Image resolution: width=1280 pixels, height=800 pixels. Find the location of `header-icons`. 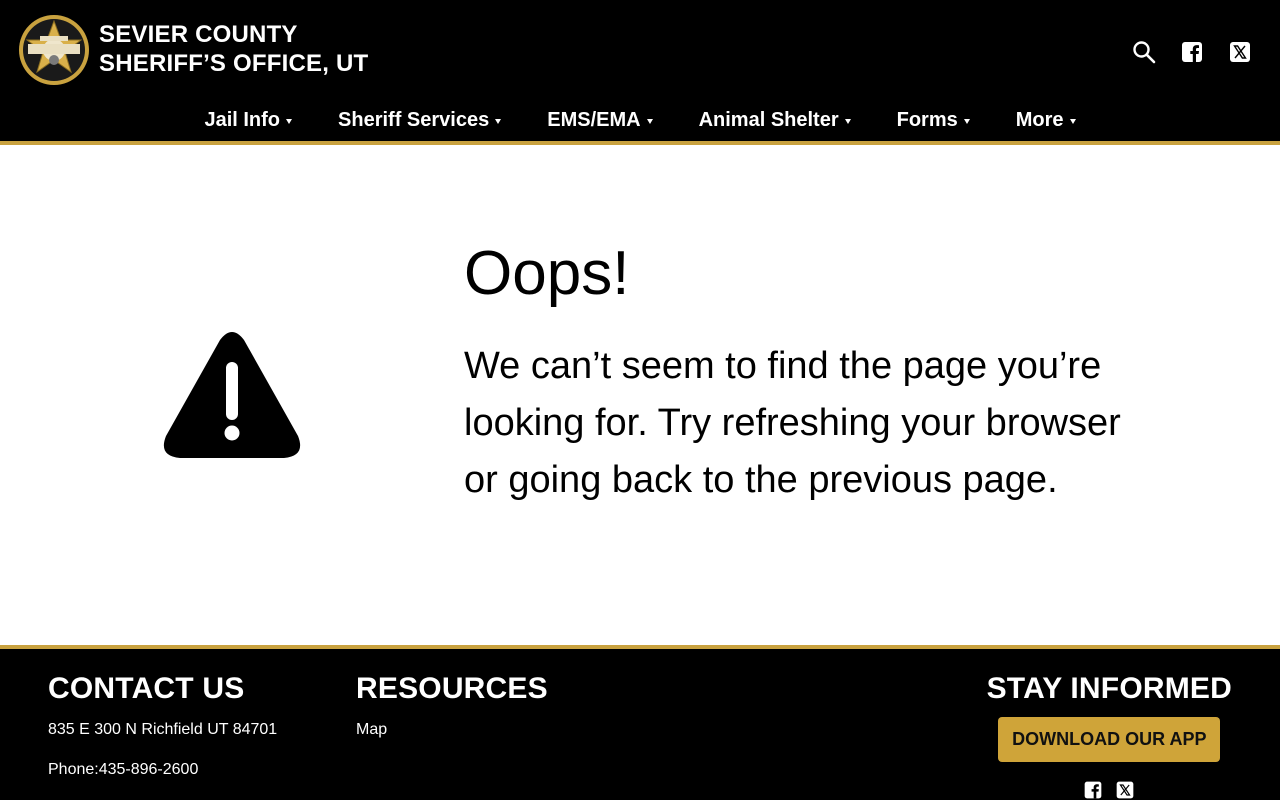

header-icons is located at coordinates (1192, 52).